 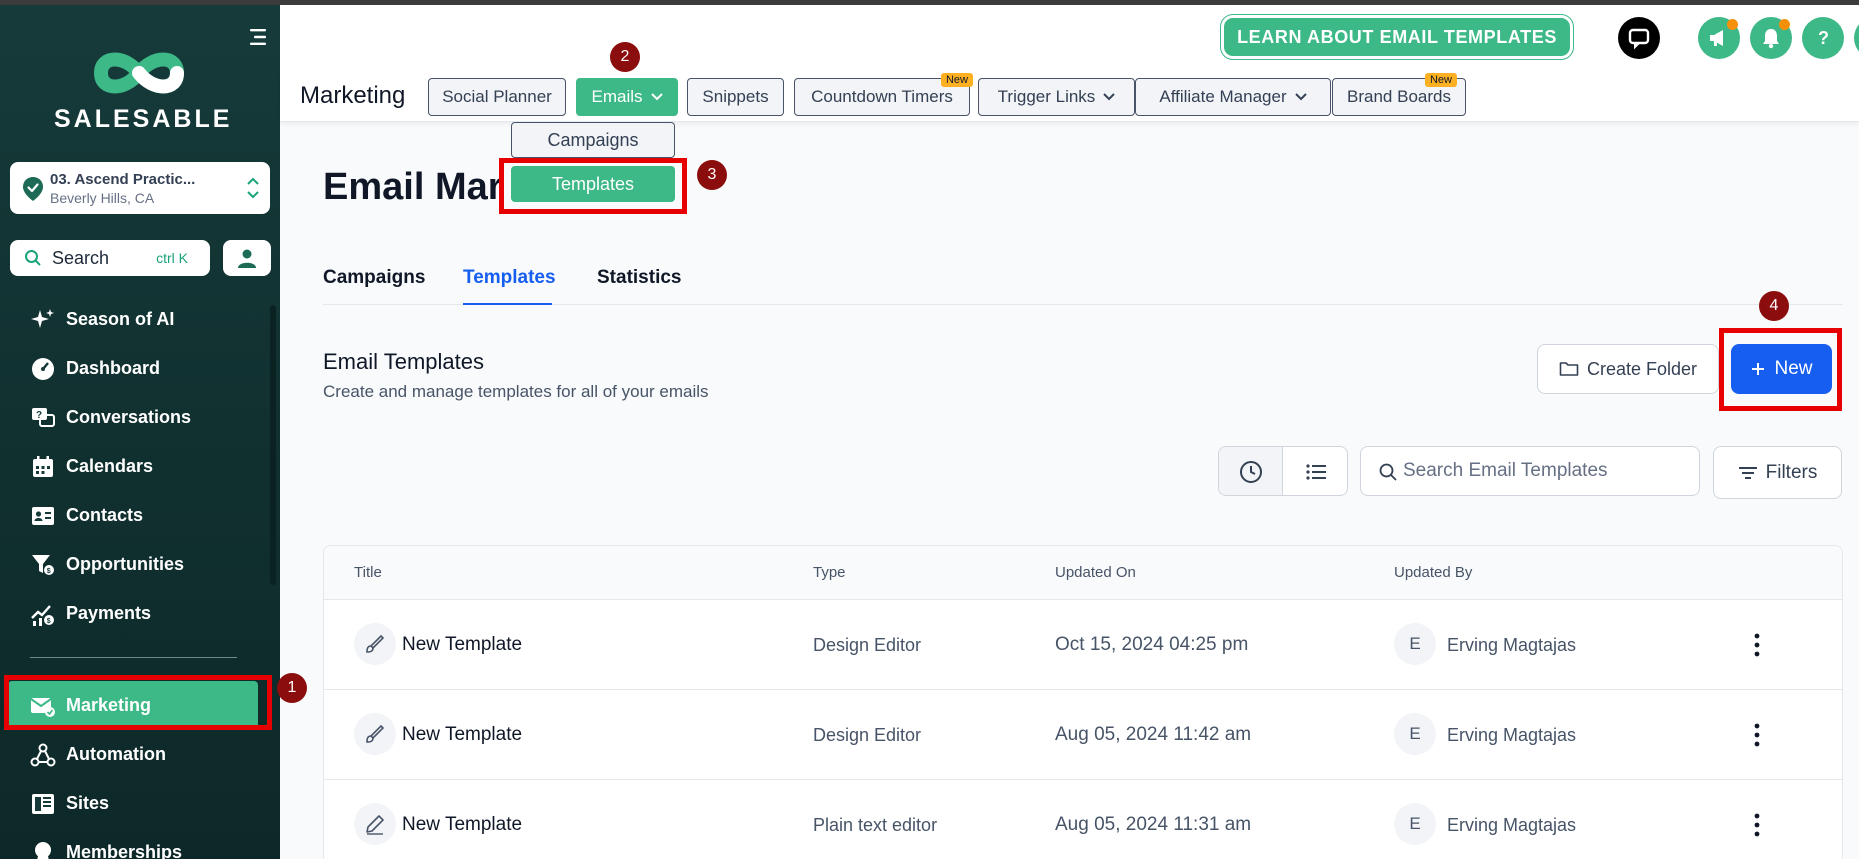 I want to click on step-marker-4: 4, so click(x=1774, y=306).